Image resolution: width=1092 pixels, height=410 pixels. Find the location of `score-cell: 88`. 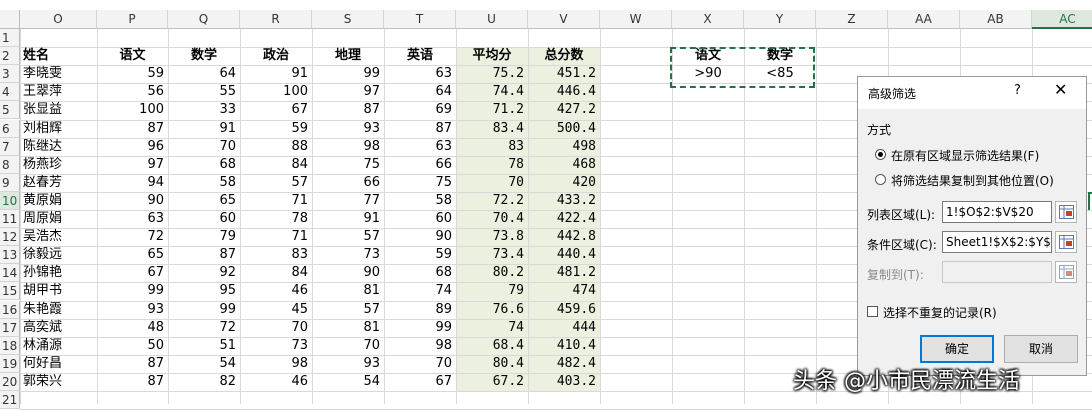

score-cell: 88 is located at coordinates (276, 147).